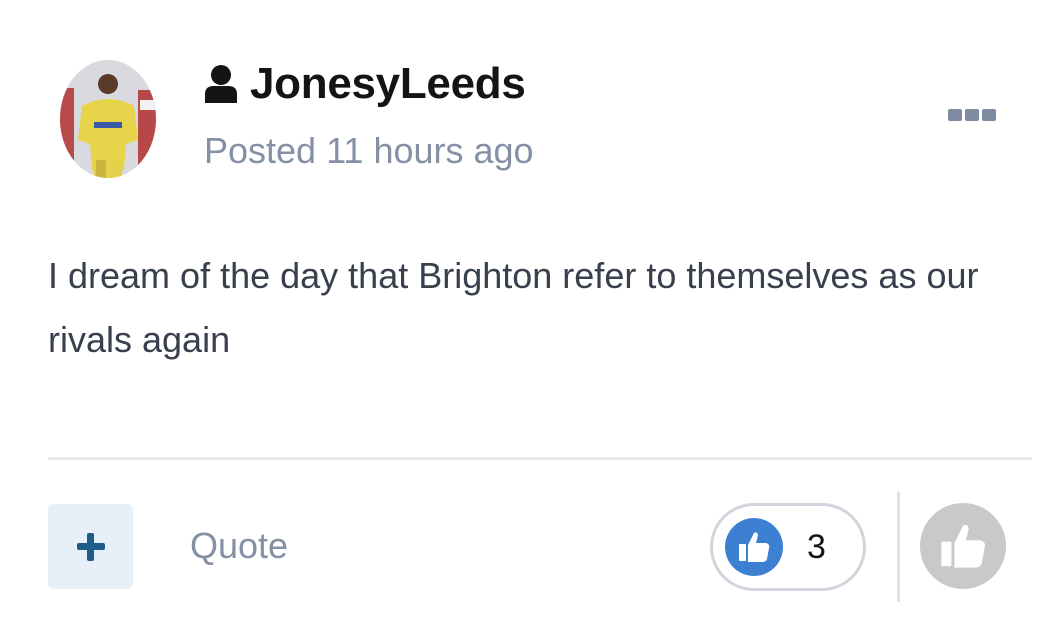  I want to click on user-icon, so click(221, 84).